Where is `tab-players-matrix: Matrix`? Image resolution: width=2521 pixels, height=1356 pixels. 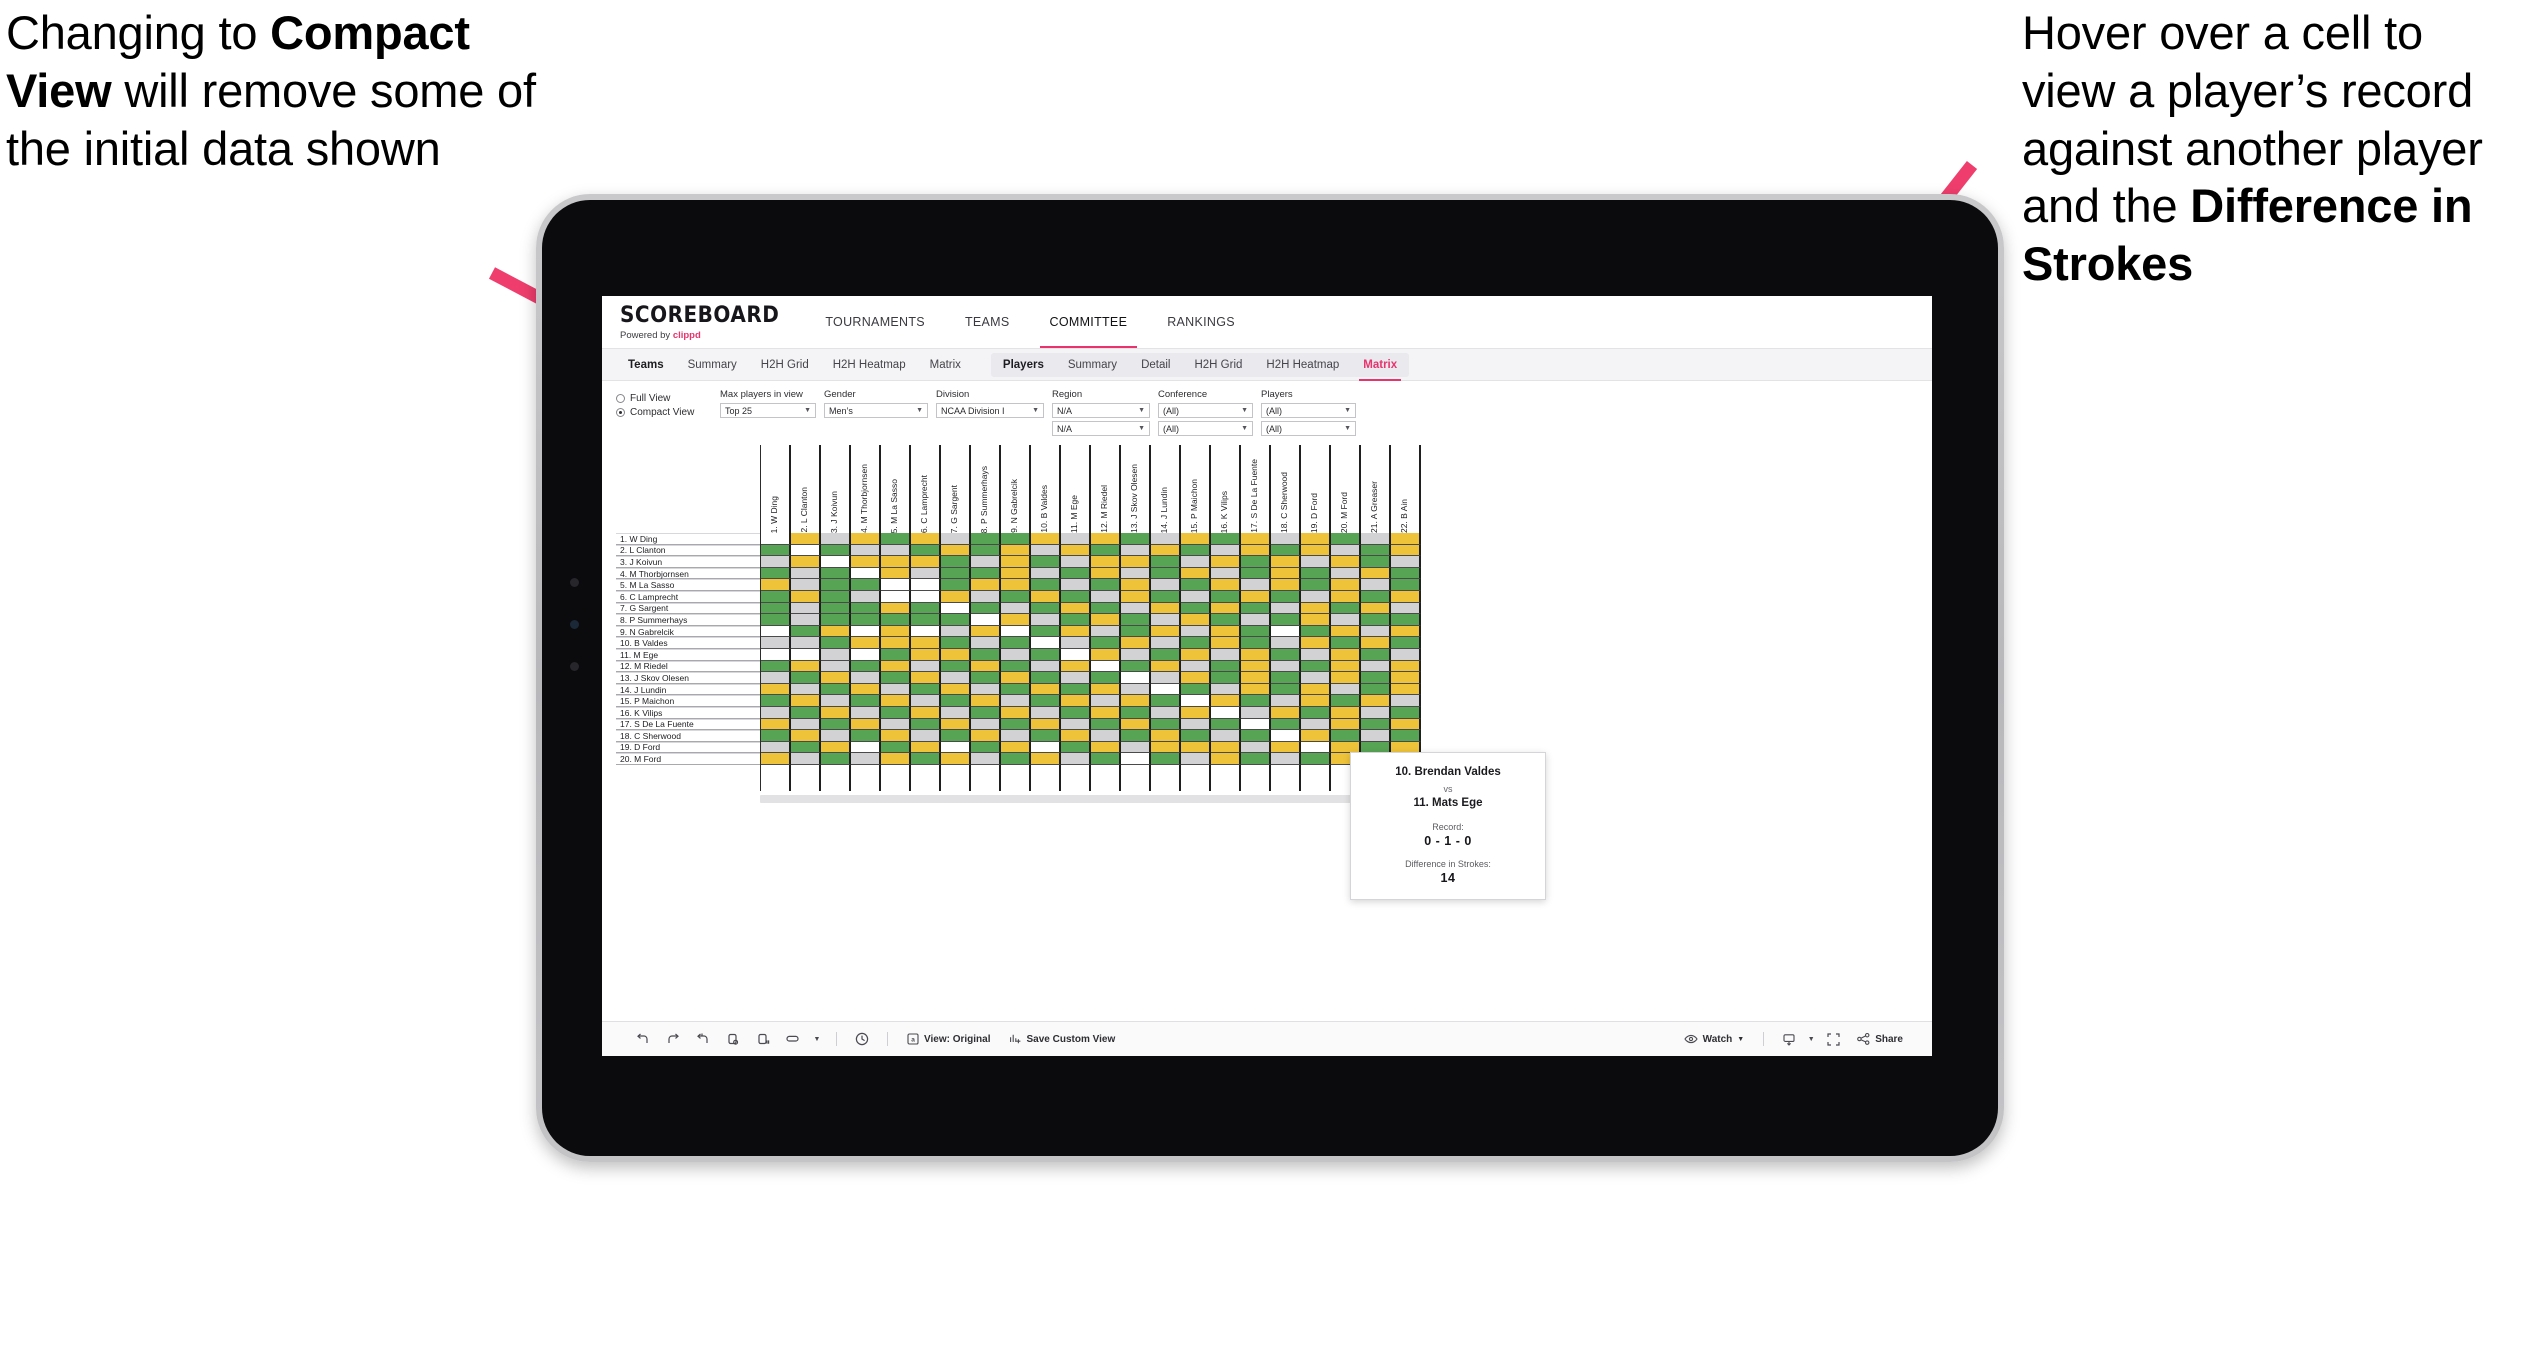 tab-players-matrix: Matrix is located at coordinates (1380, 367).